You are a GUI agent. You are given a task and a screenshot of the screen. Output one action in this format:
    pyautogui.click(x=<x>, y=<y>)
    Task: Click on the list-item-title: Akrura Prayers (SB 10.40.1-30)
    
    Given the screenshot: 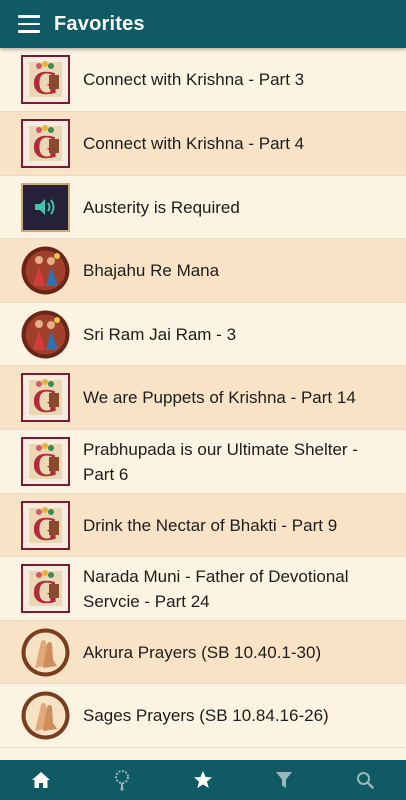 What is the action you would take?
    pyautogui.click(x=202, y=652)
    